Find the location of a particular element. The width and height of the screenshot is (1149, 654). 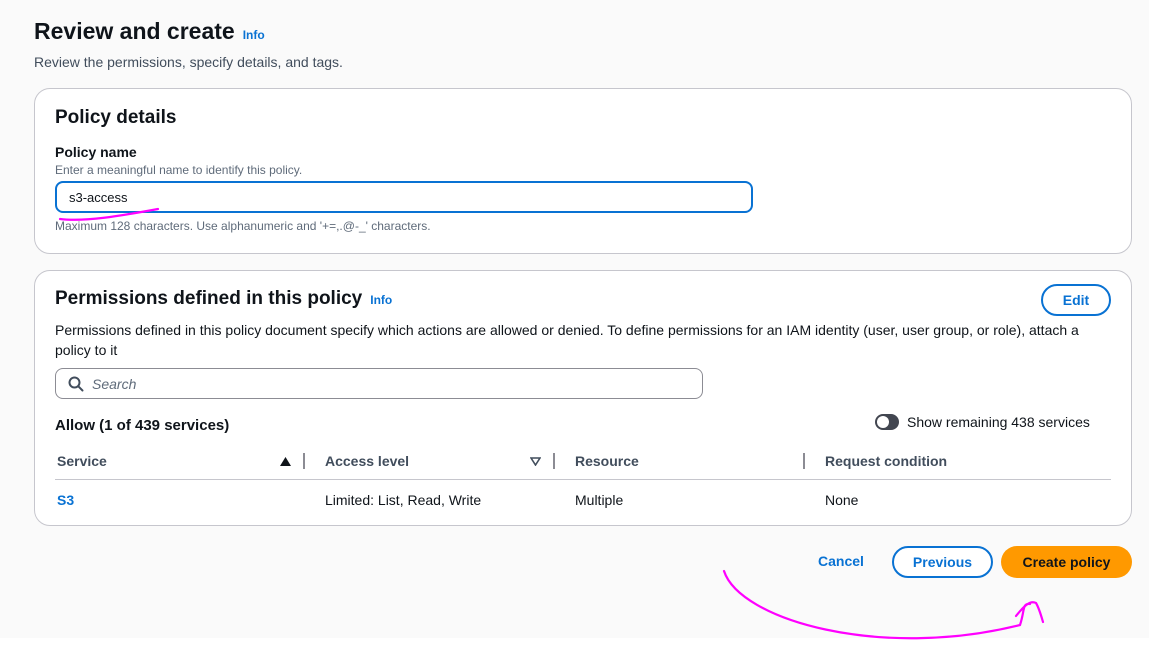

policy-name-label: Policy name is located at coordinates (96, 152).